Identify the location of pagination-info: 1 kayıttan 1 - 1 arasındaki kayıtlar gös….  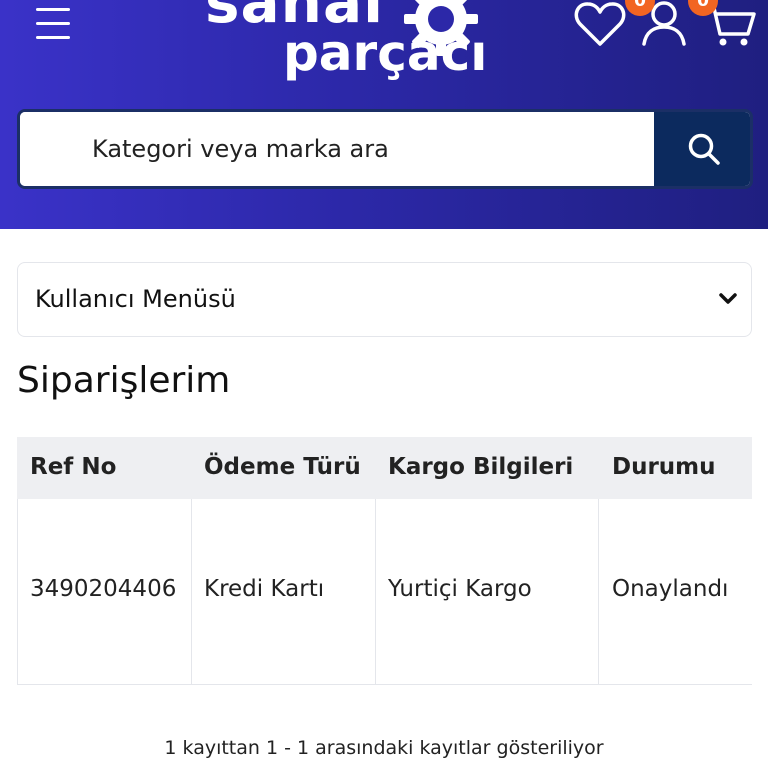
(384, 748).